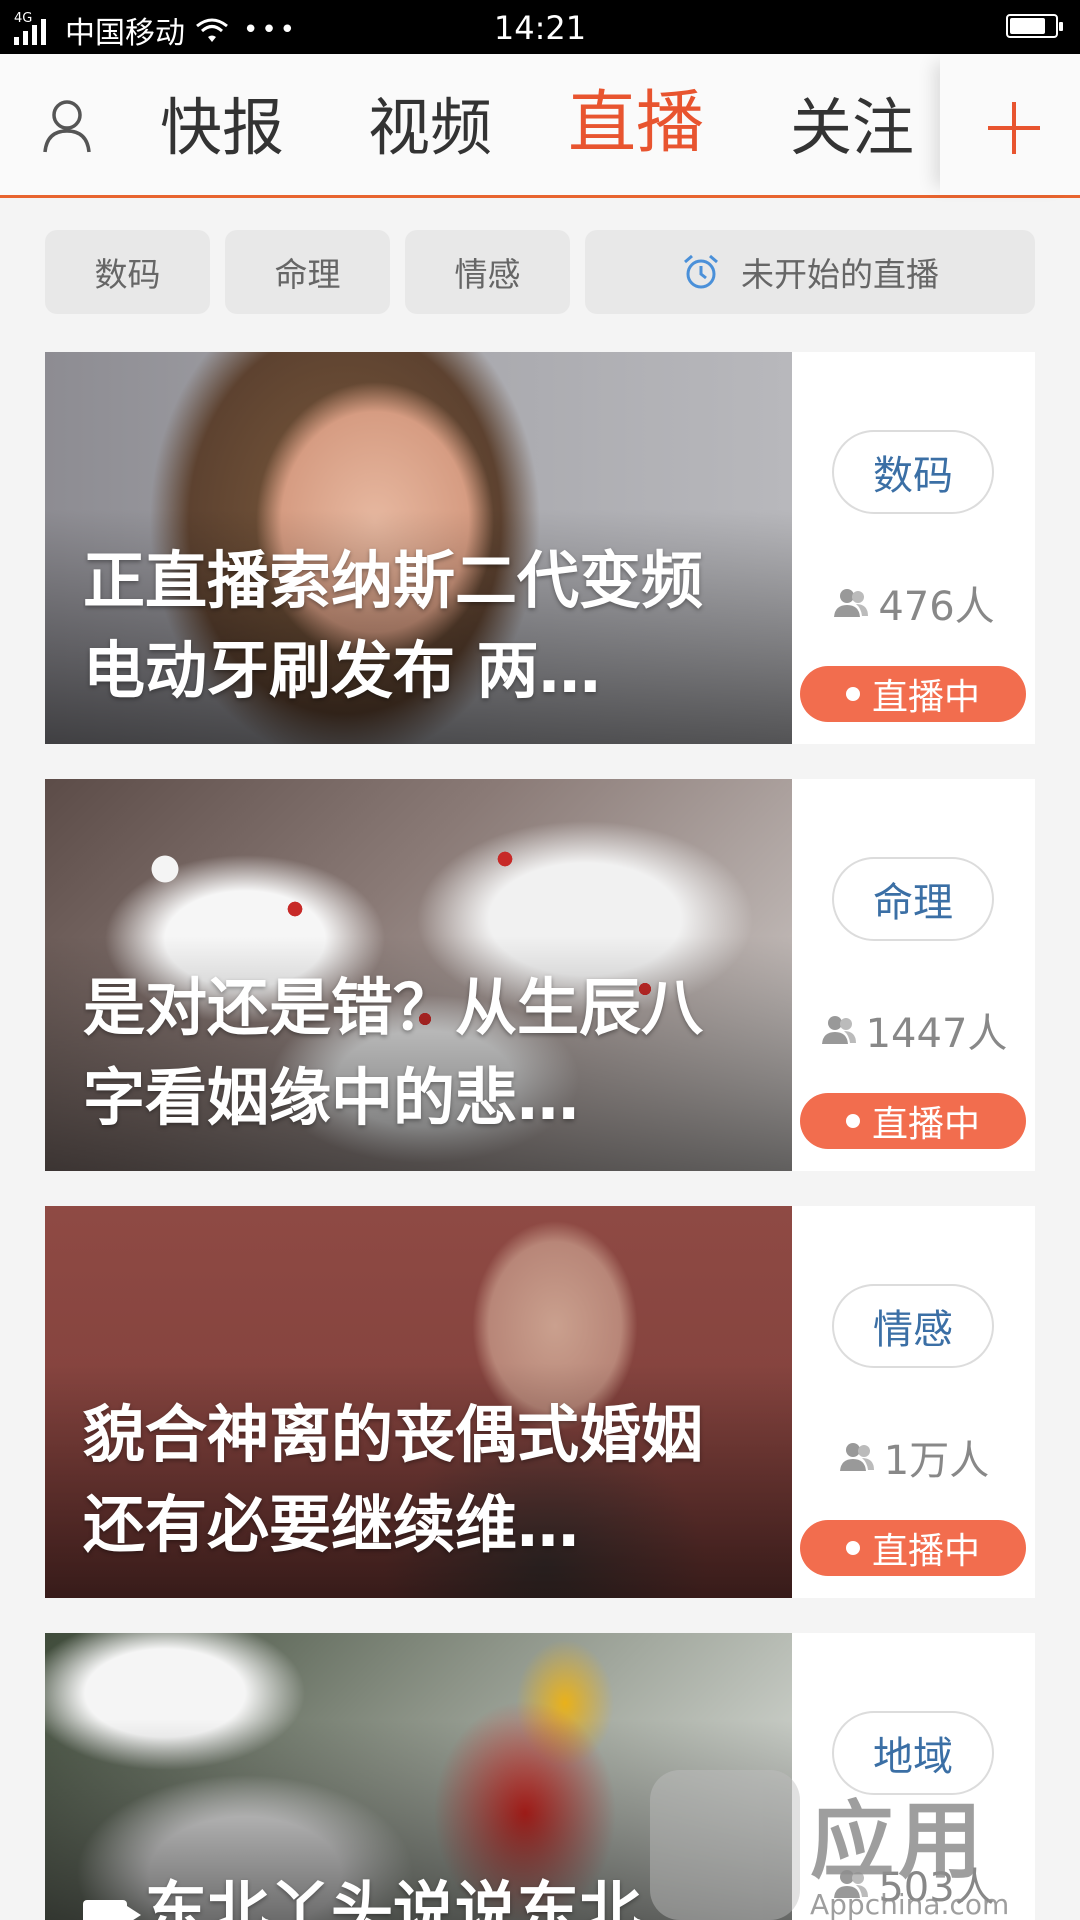  What do you see at coordinates (636, 124) in the screenshot?
I see `tab-live: 直播` at bounding box center [636, 124].